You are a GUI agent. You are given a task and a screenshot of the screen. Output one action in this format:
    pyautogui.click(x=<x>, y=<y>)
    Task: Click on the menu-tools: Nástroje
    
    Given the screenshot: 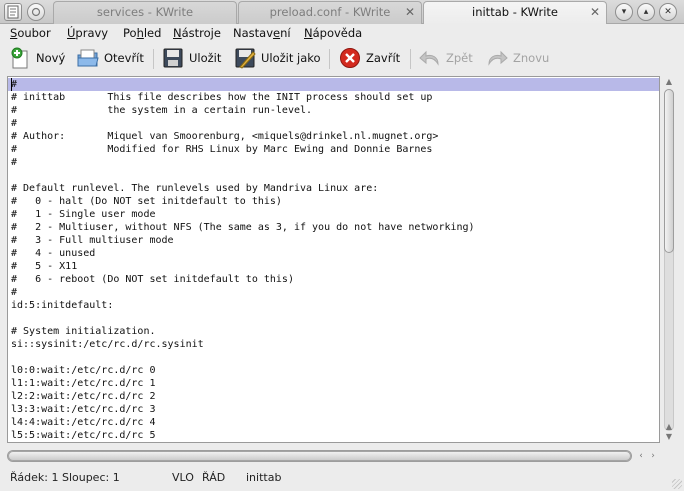 What is the action you would take?
    pyautogui.click(x=197, y=33)
    